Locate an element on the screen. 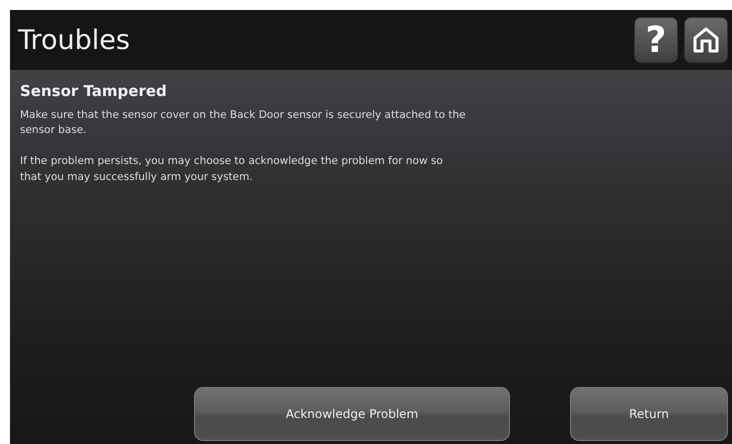  home-button is located at coordinates (706, 40).